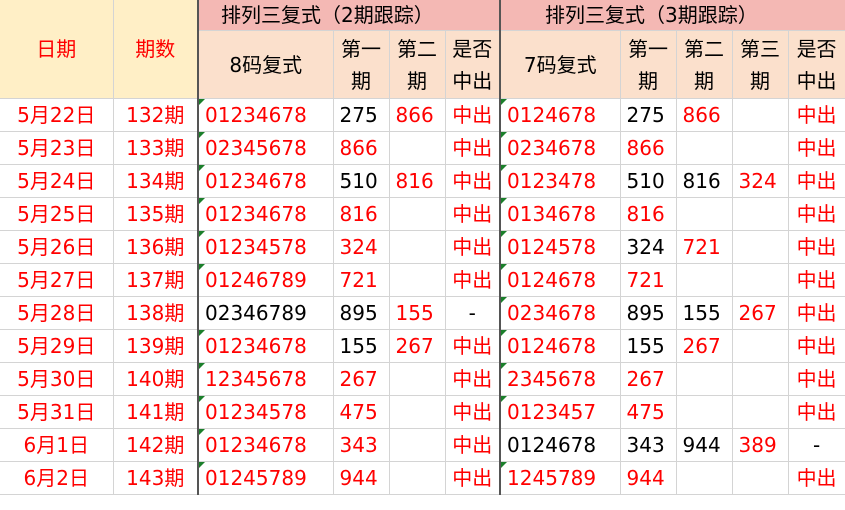  Describe the element at coordinates (361, 412) in the screenshot. I see `first-period-cell-a: 475` at that location.